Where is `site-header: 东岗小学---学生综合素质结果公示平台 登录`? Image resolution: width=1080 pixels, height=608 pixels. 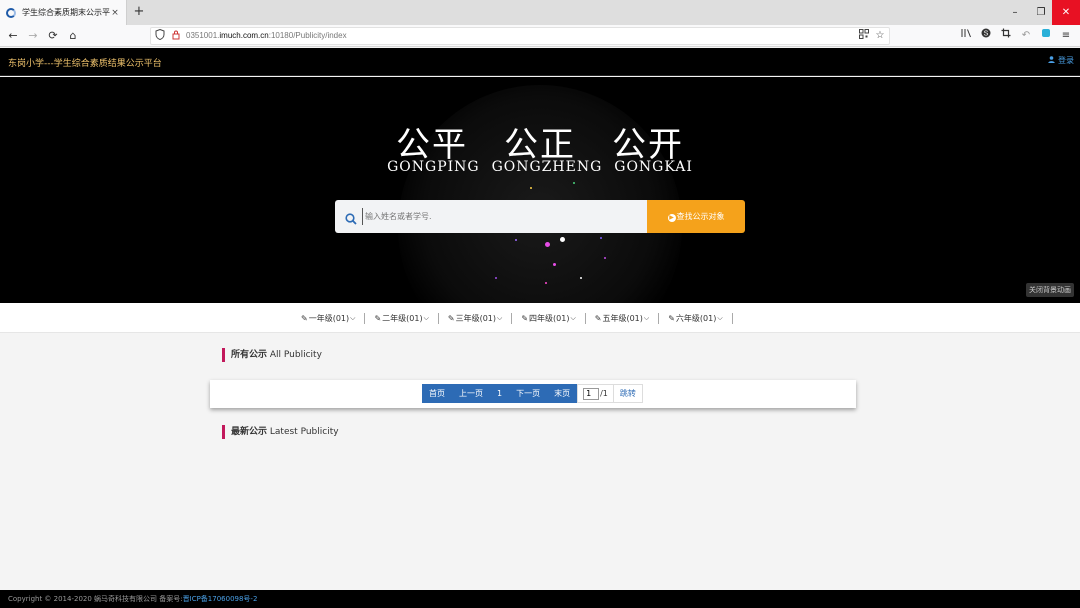
site-header: 东岗小学---学生综合素质结果公示平台 登录 is located at coordinates (540, 62).